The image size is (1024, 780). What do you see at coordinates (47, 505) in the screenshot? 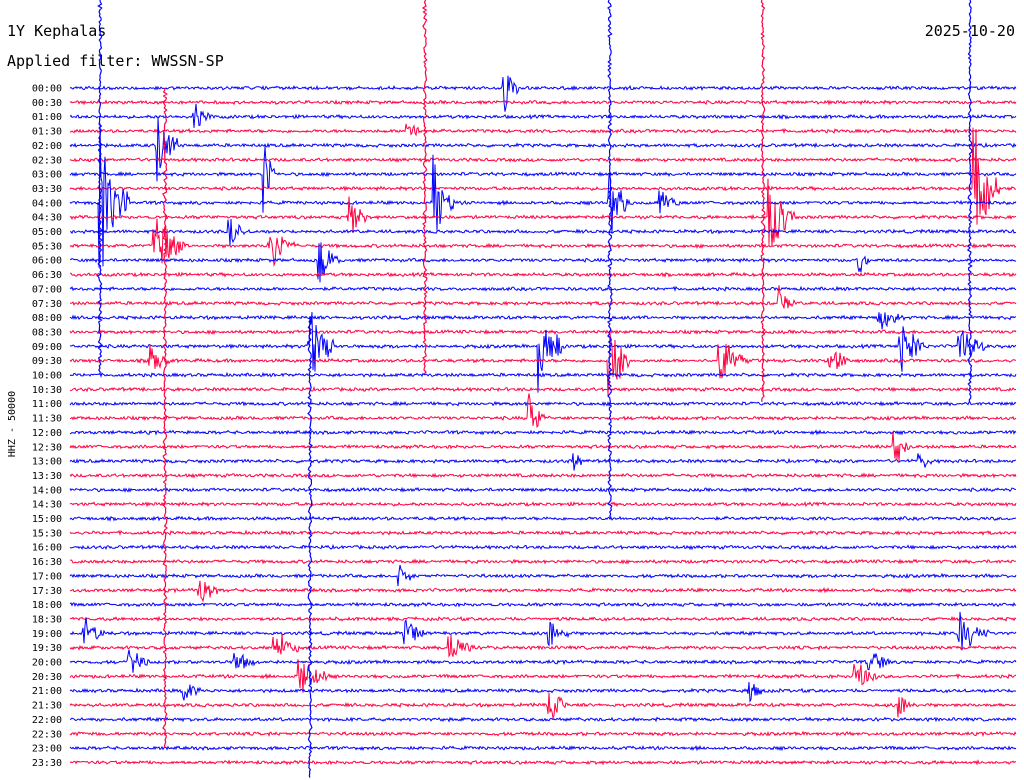
I see `row-tick-label: 14:30` at bounding box center [47, 505].